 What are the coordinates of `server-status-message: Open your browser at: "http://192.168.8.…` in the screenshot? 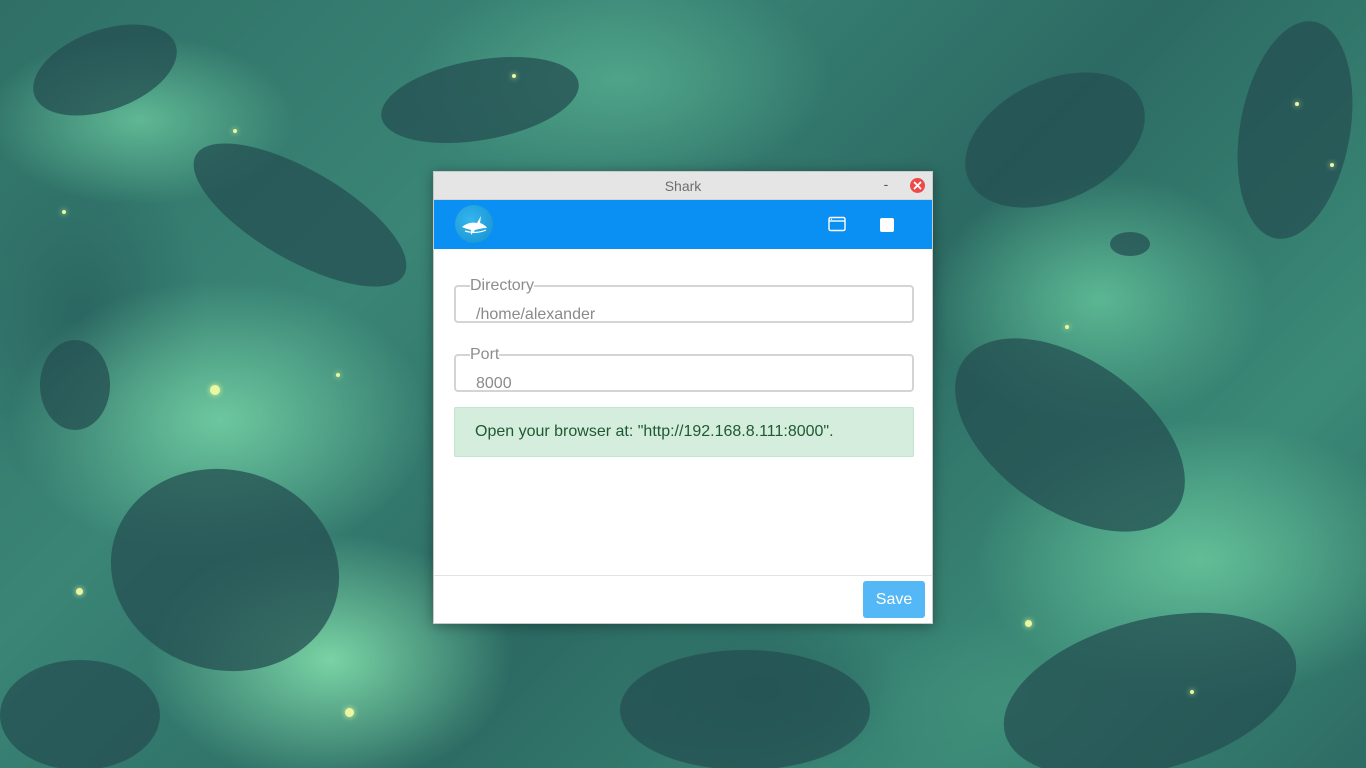 It's located at (654, 431).